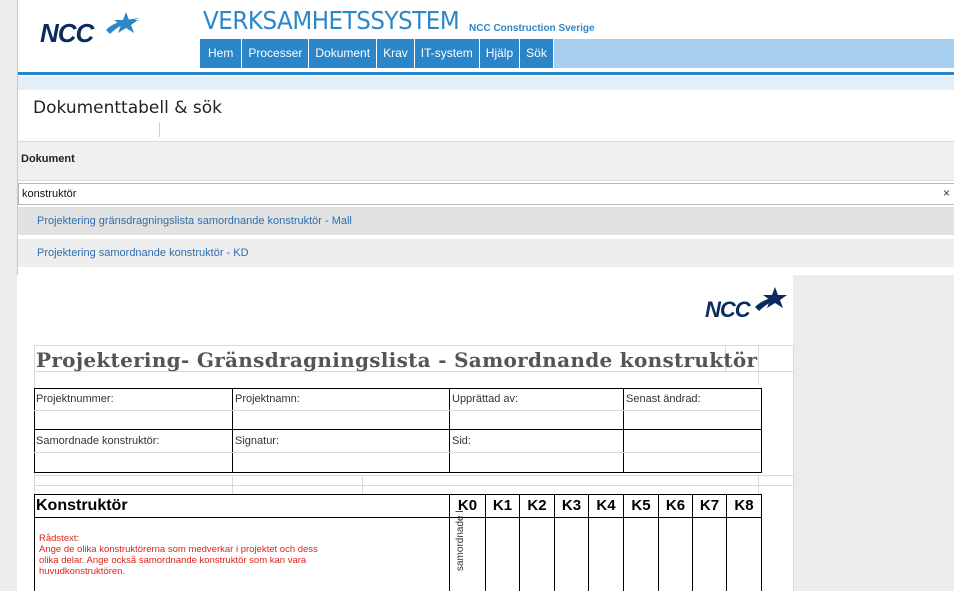 The image size is (954, 591). I want to click on nav-item-sok: Sök, so click(537, 53).